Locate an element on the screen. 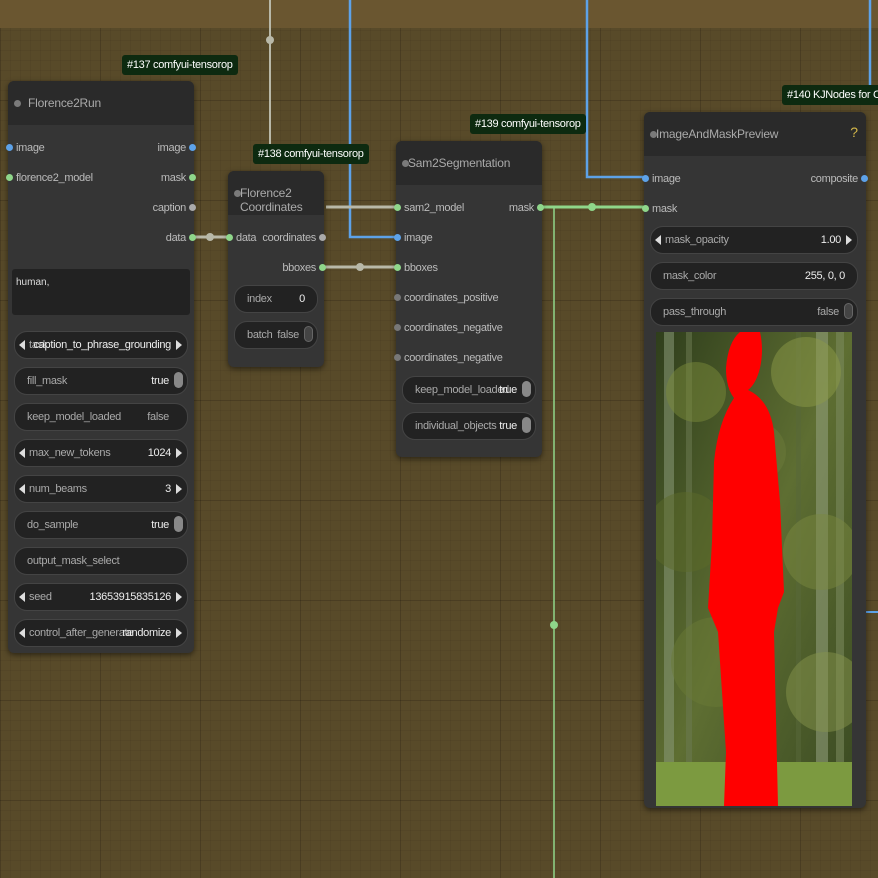 The height and width of the screenshot is (878, 878). wire-blue-image-sam is located at coordinates (373, 119).